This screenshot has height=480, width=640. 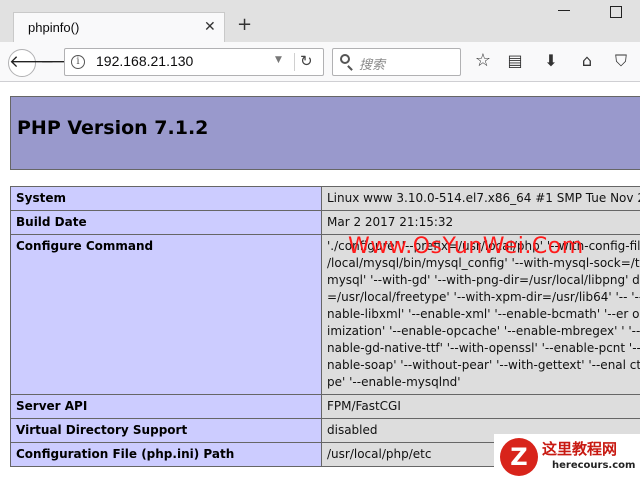 What do you see at coordinates (483, 61) in the screenshot?
I see `bookmark-star-icon: ☆` at bounding box center [483, 61].